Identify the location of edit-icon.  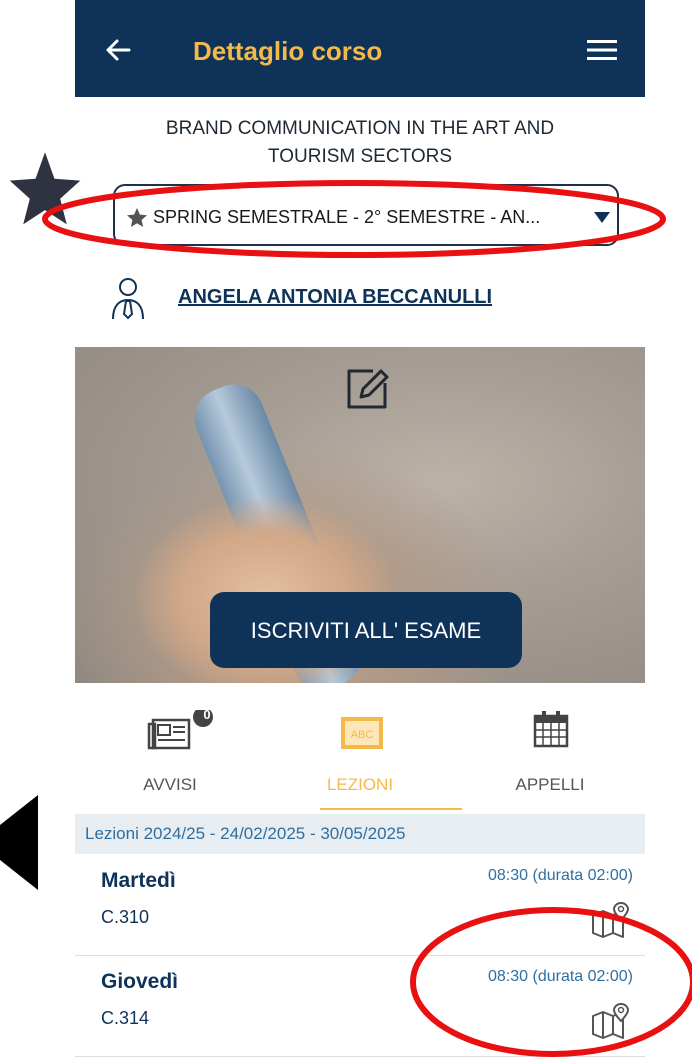
(367, 389).